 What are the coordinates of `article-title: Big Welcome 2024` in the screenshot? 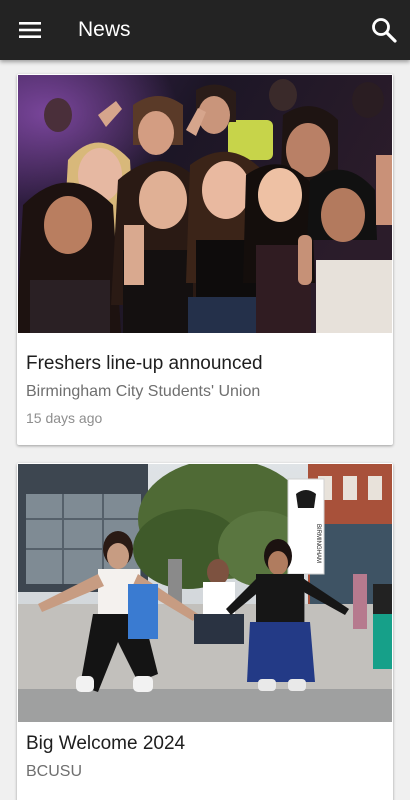 It's located at (106, 743).